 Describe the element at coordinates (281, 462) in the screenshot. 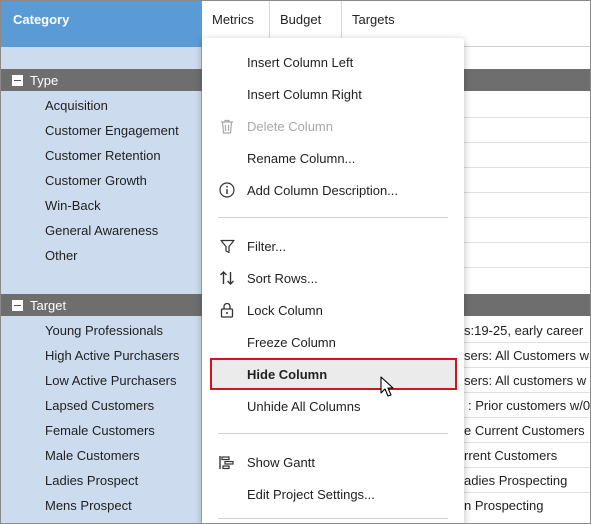

I see `menu-item-label: Show Gantt` at that location.